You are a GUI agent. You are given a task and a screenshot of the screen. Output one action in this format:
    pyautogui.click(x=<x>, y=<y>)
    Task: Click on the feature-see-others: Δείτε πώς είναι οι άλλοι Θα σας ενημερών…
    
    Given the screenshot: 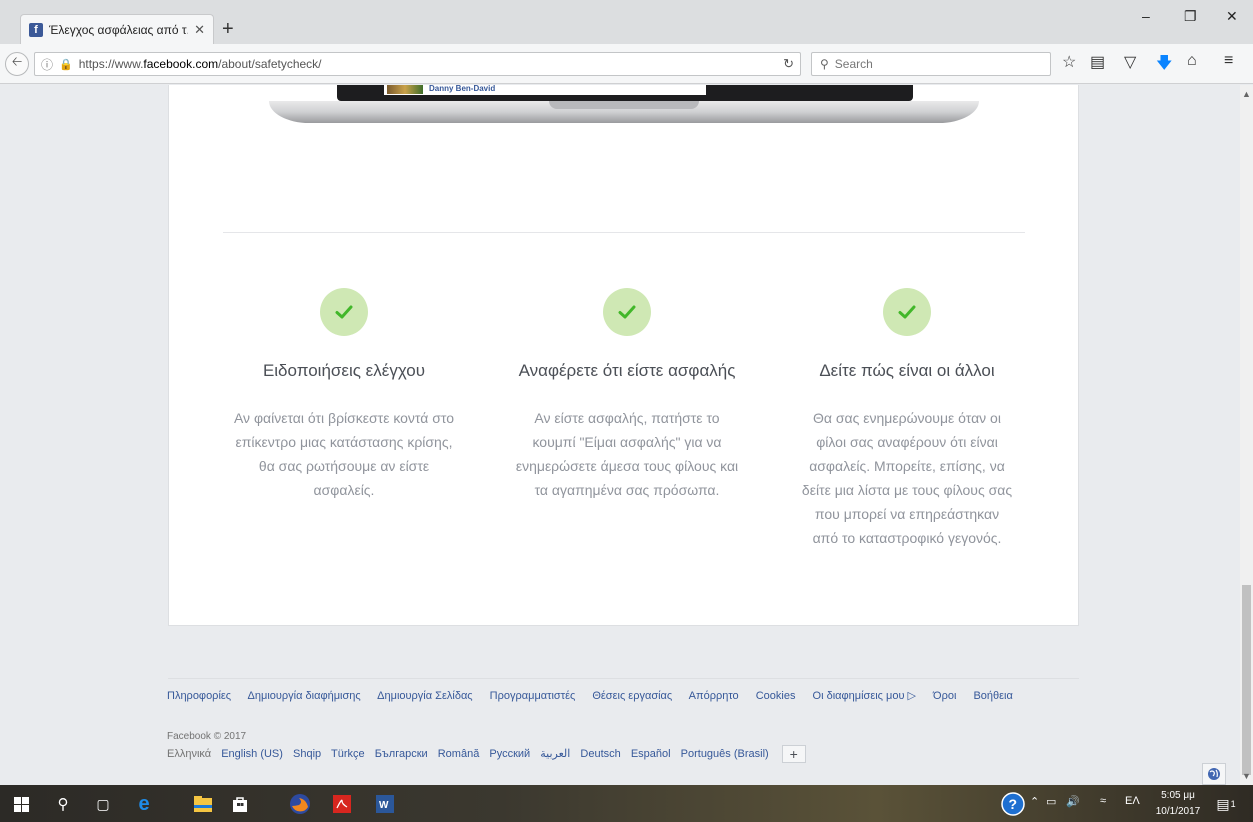 What is the action you would take?
    pyautogui.click(x=907, y=419)
    